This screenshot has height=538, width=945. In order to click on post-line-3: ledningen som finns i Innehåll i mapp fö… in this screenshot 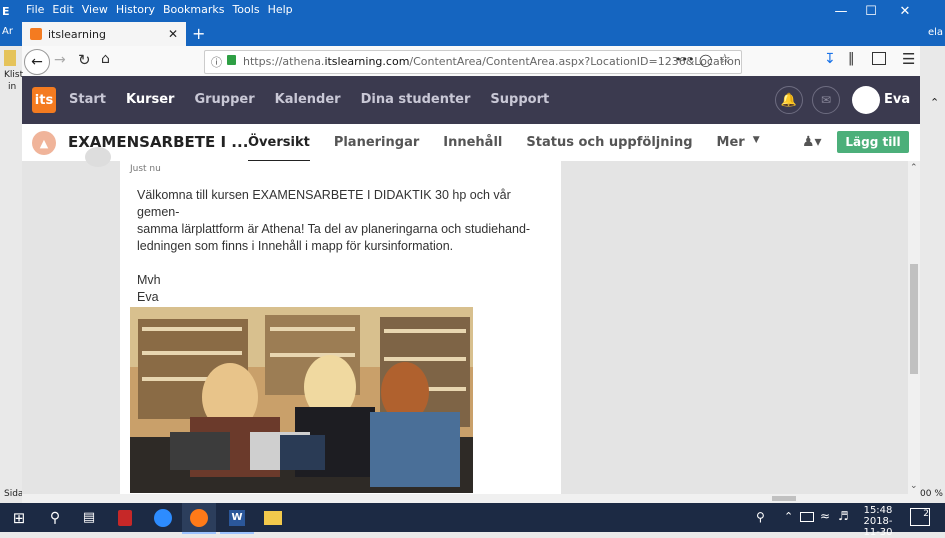, I will do `click(295, 246)`.